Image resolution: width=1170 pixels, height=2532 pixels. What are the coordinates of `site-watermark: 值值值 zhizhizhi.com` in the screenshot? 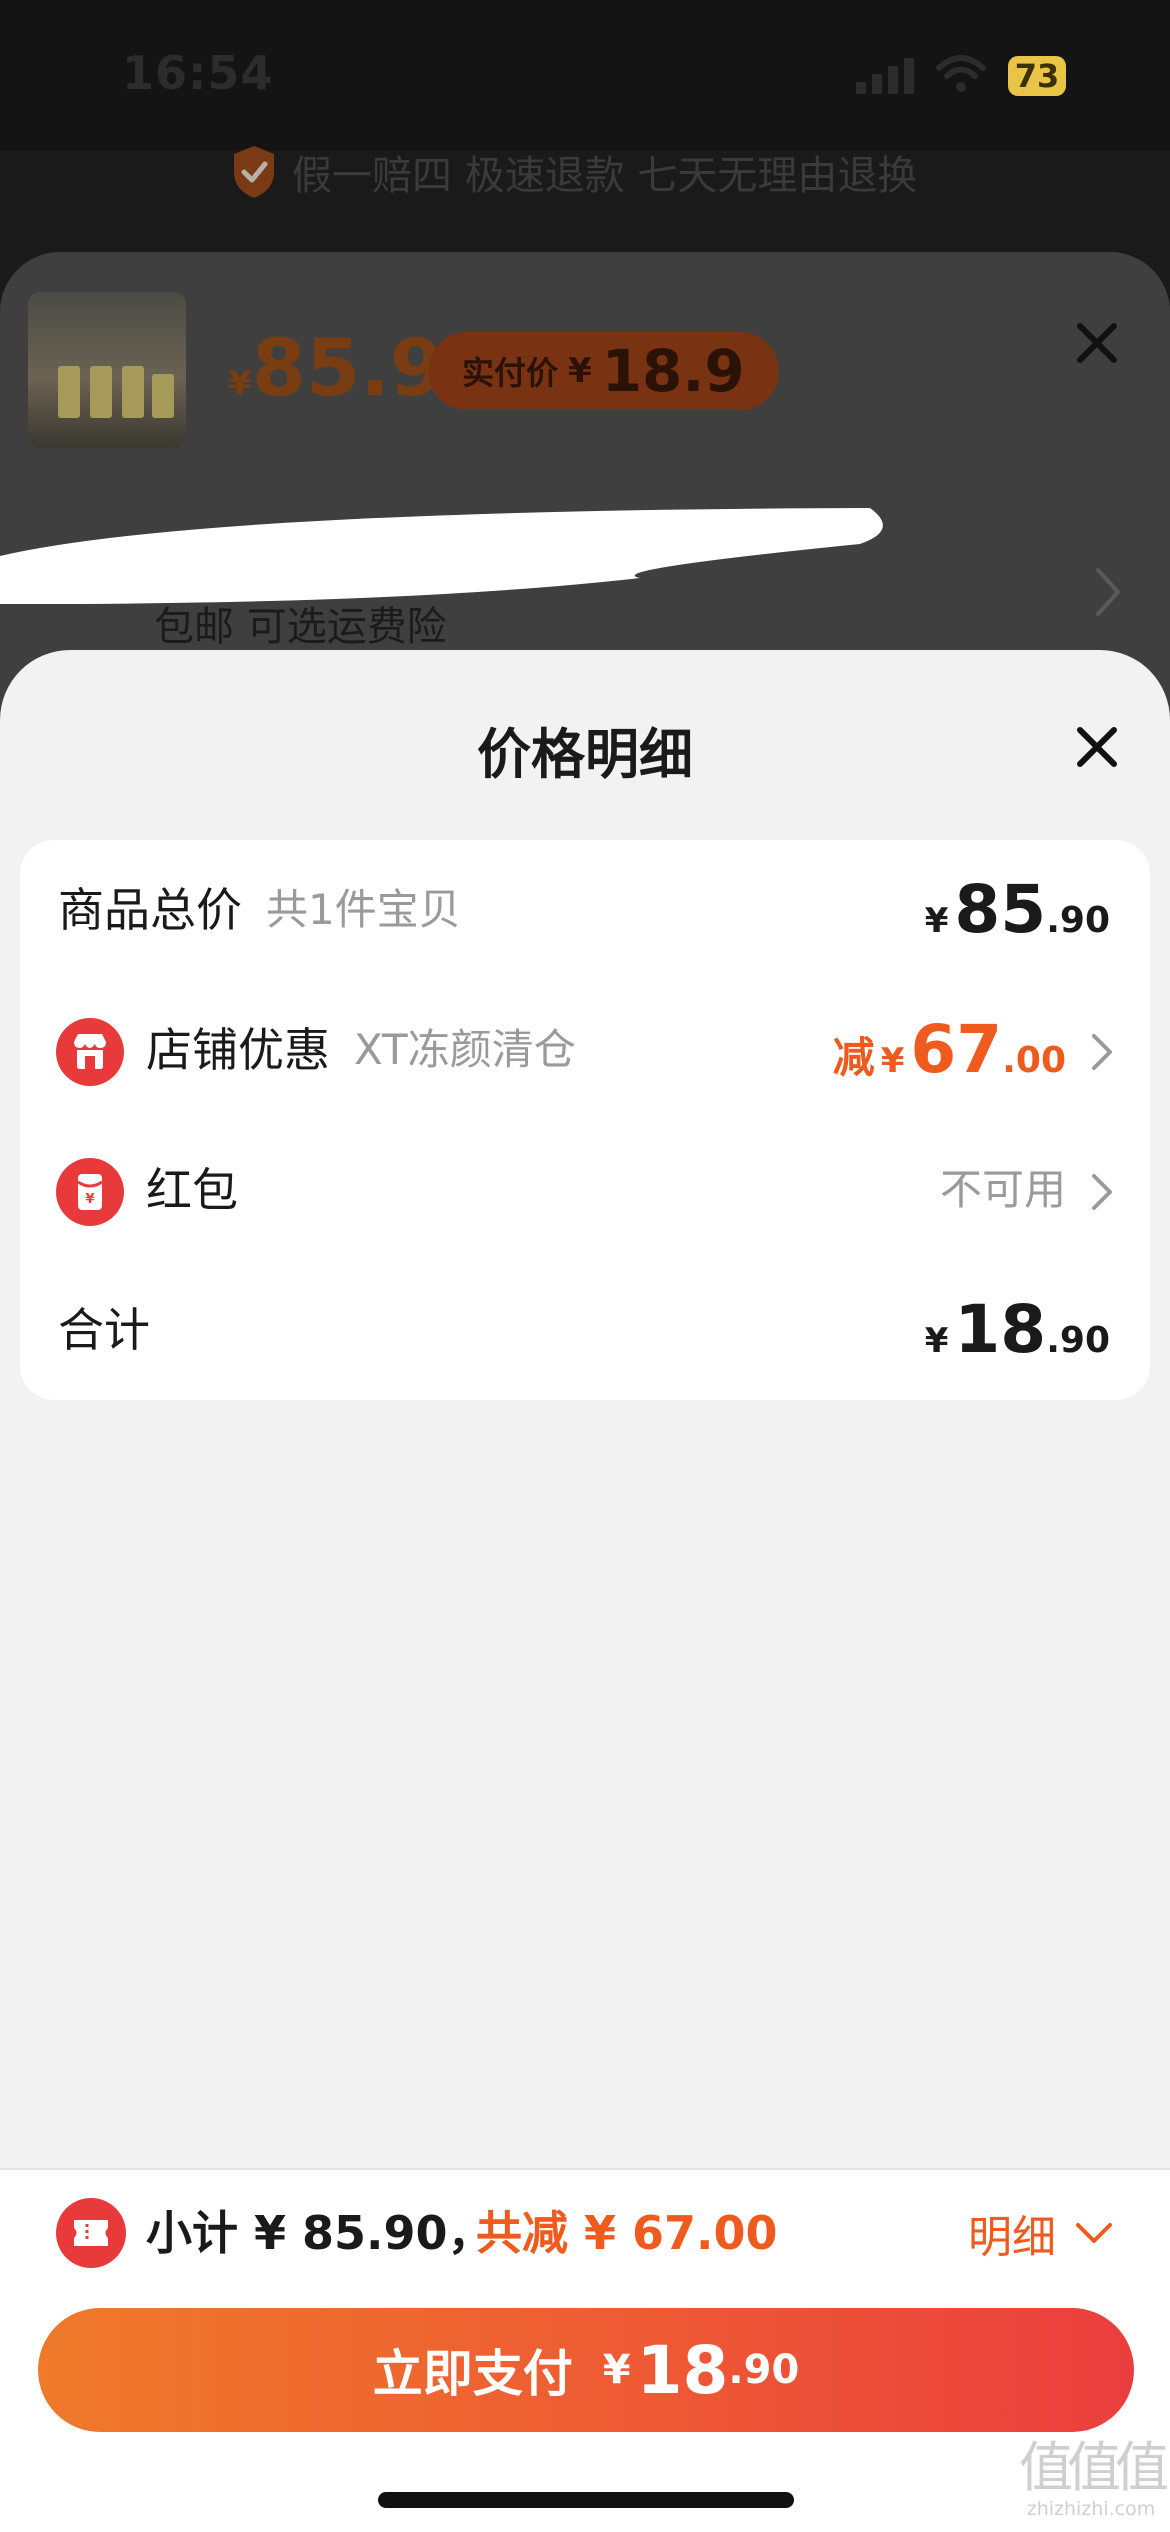 It's located at (1092, 2478).